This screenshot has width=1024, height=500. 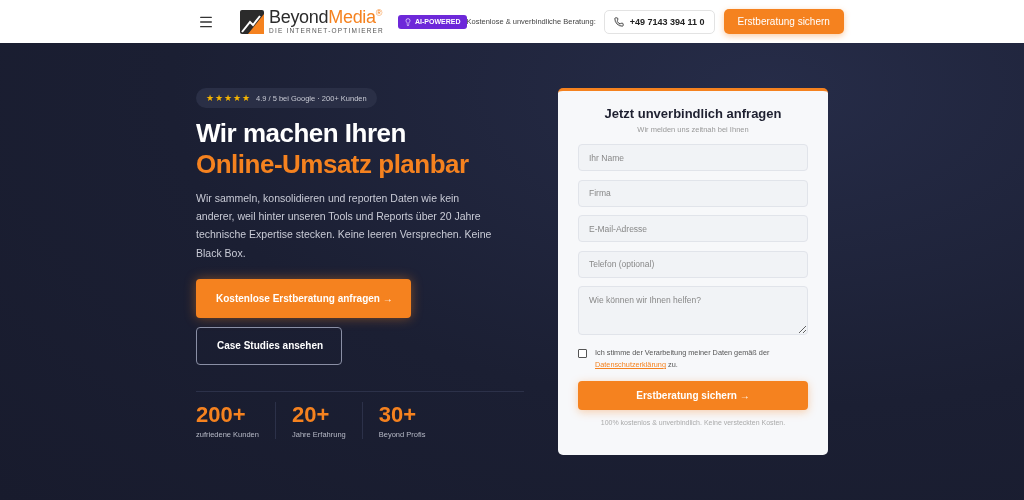 I want to click on consult-button: Kostenlose Erstberatung anfragen →, so click(x=303, y=298).